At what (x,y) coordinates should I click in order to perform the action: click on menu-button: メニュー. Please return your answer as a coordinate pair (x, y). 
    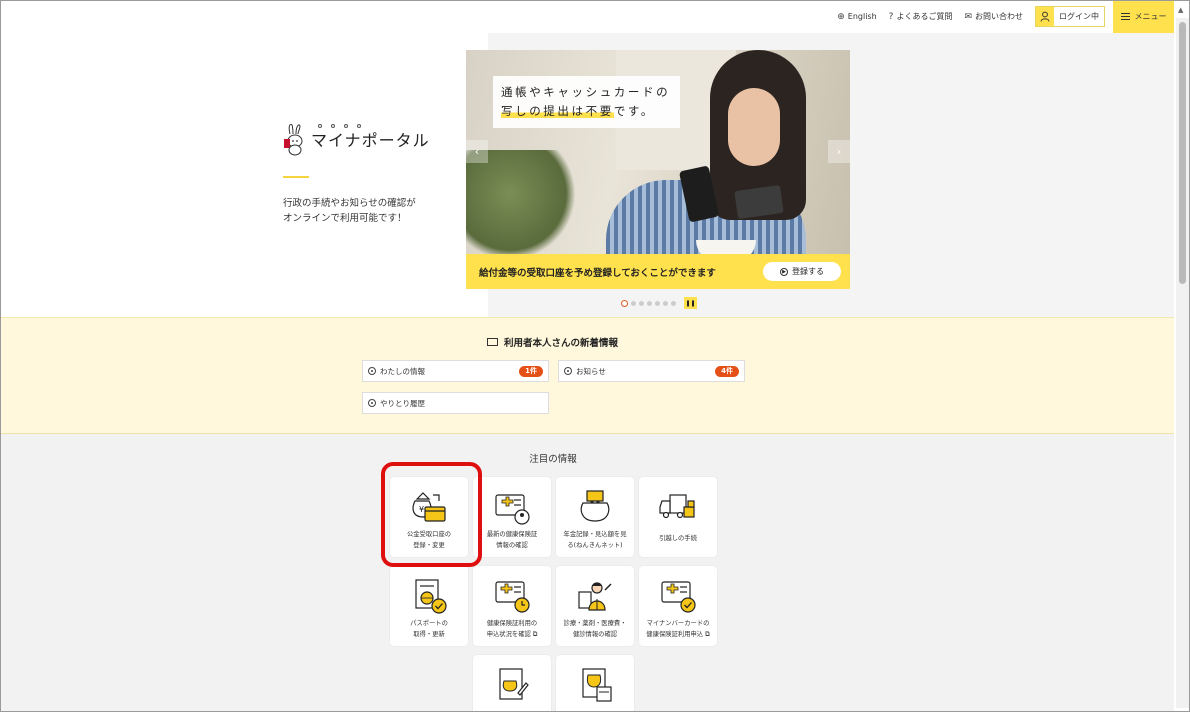
    Looking at the image, I should click on (1143, 16).